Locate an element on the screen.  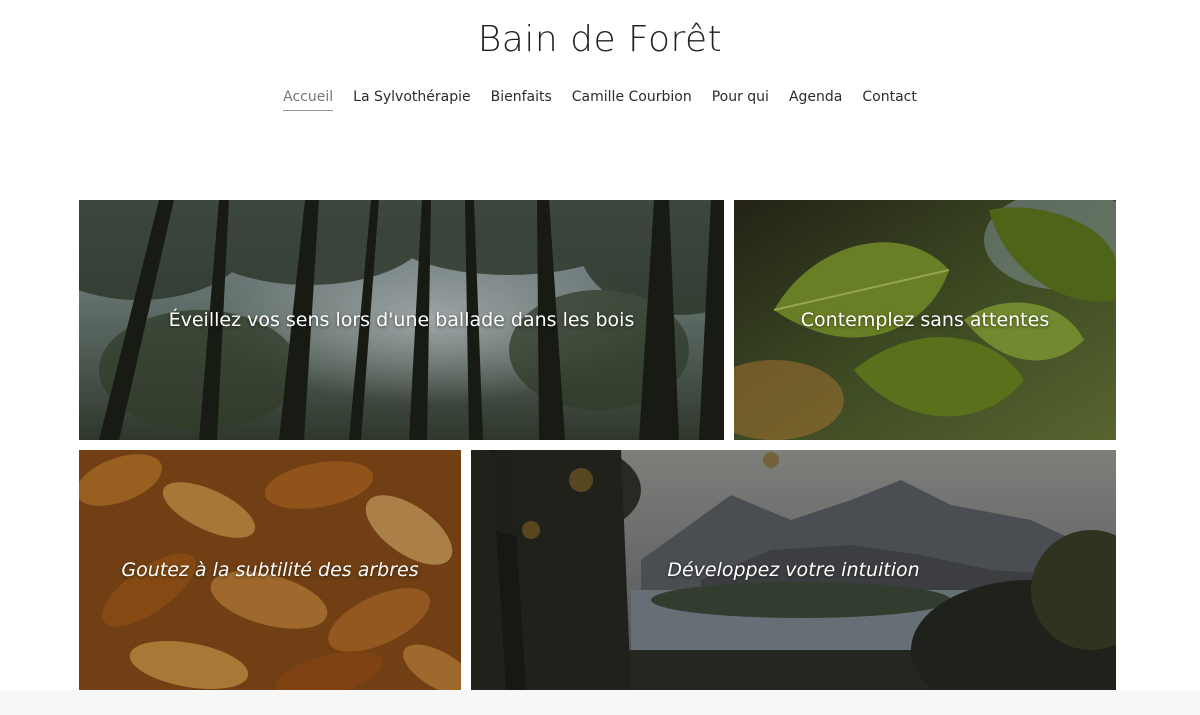
site-title: Bain de Forêt is located at coordinates (600, 40).